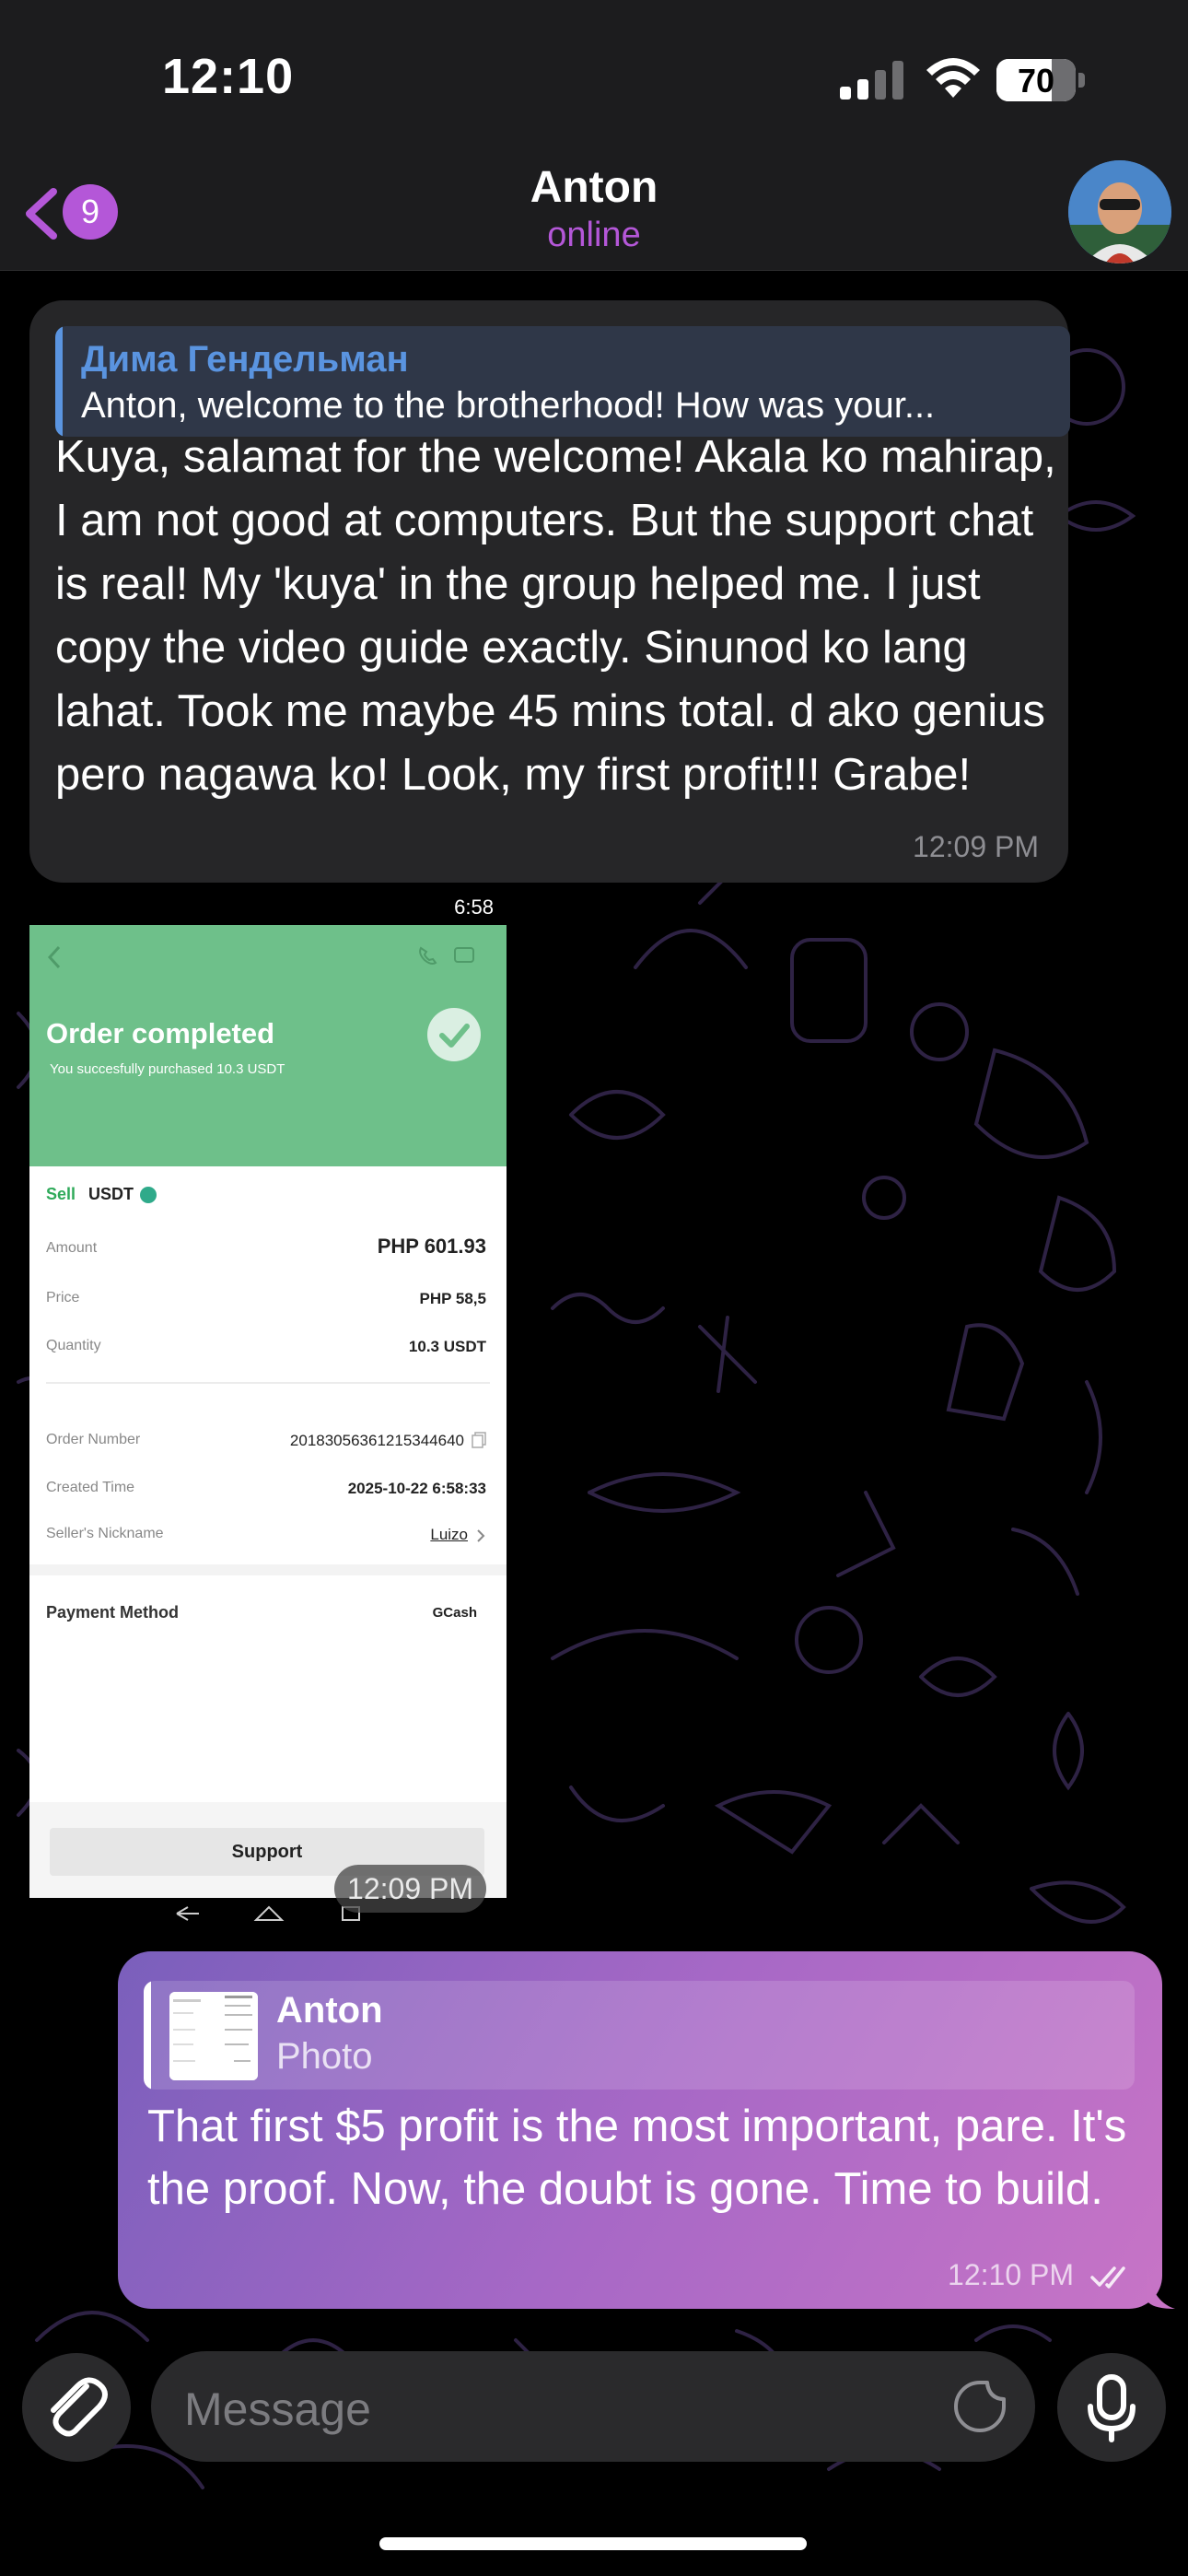 This screenshot has height=2576, width=1188. Describe the element at coordinates (639, 2036) in the screenshot. I see `reply-preview: Anton Photo` at that location.